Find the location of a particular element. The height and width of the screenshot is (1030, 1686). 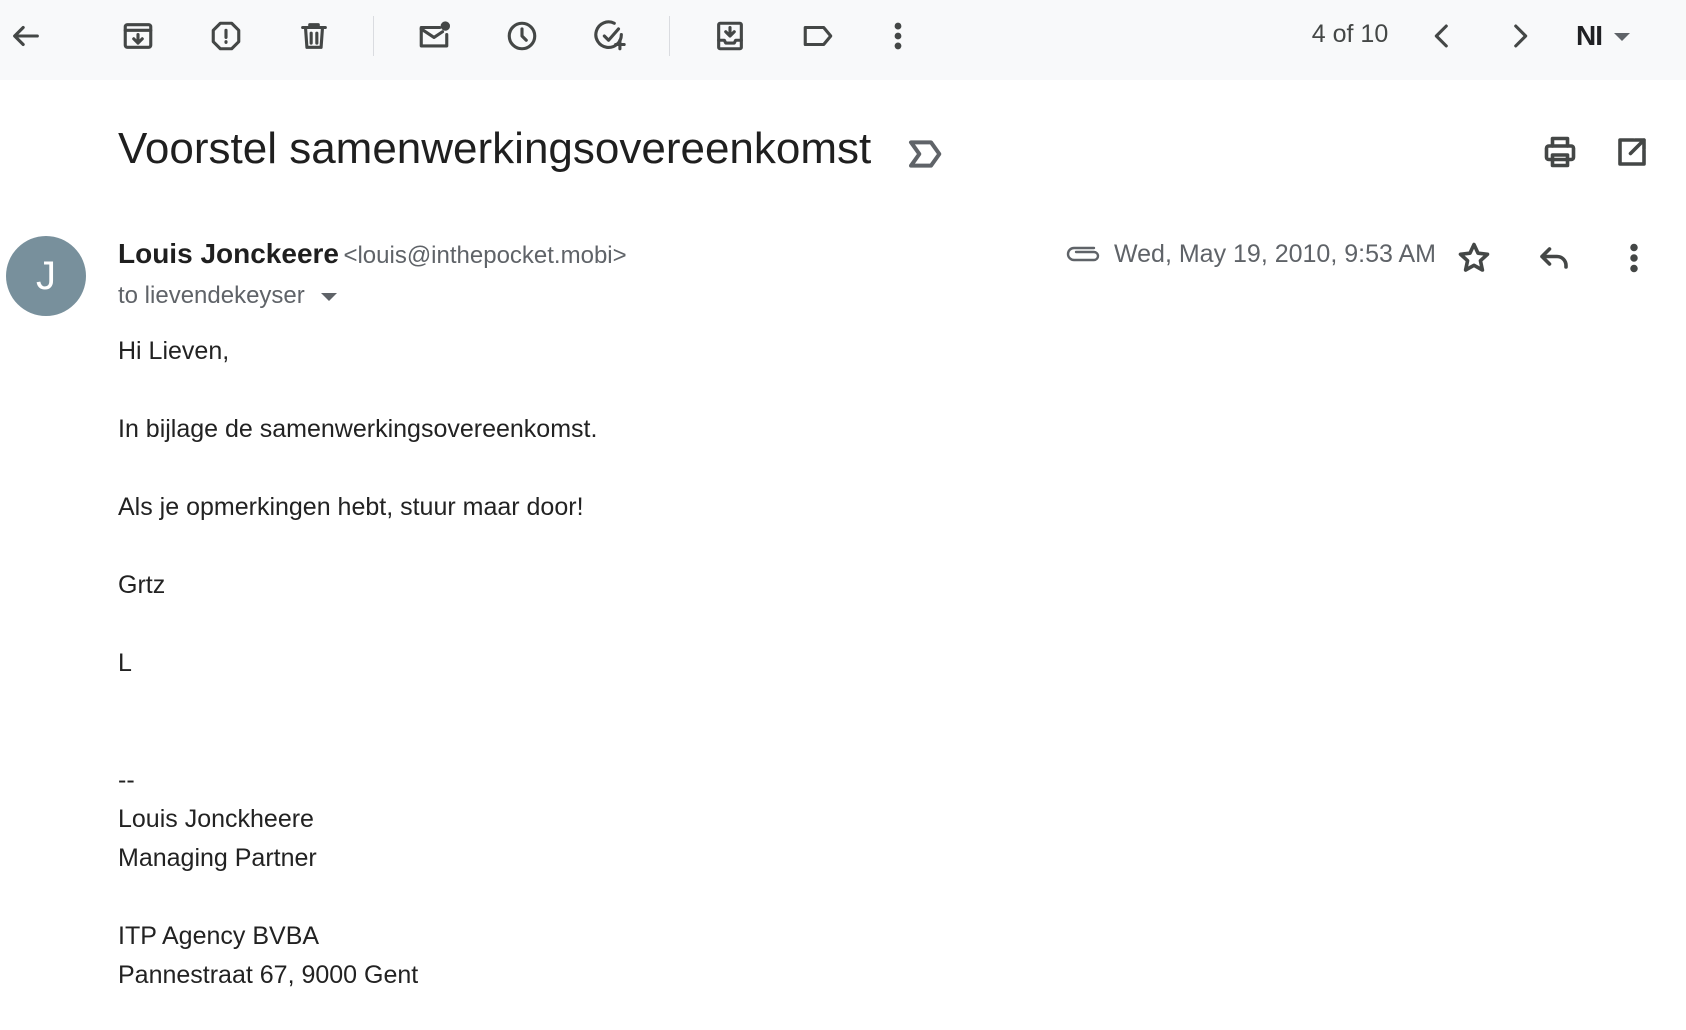

move-to-icon is located at coordinates (730, 36).